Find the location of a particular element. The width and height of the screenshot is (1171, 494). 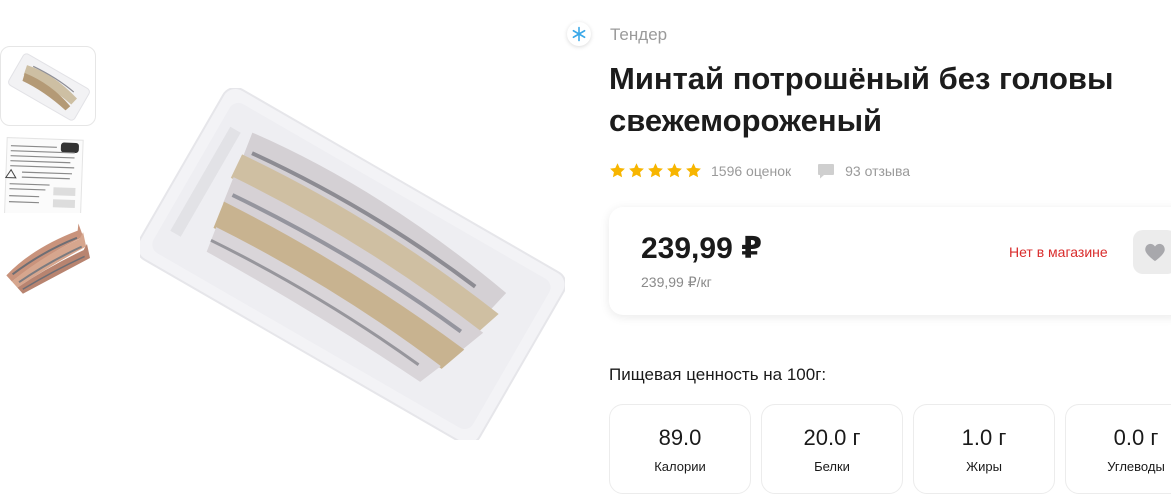

nutrition-value: 1.0 г is located at coordinates (984, 437).